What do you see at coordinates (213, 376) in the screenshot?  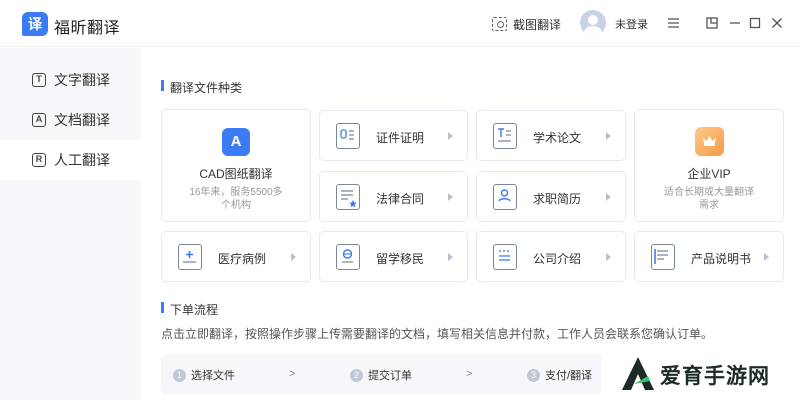 I see `step-label: 选择文件` at bounding box center [213, 376].